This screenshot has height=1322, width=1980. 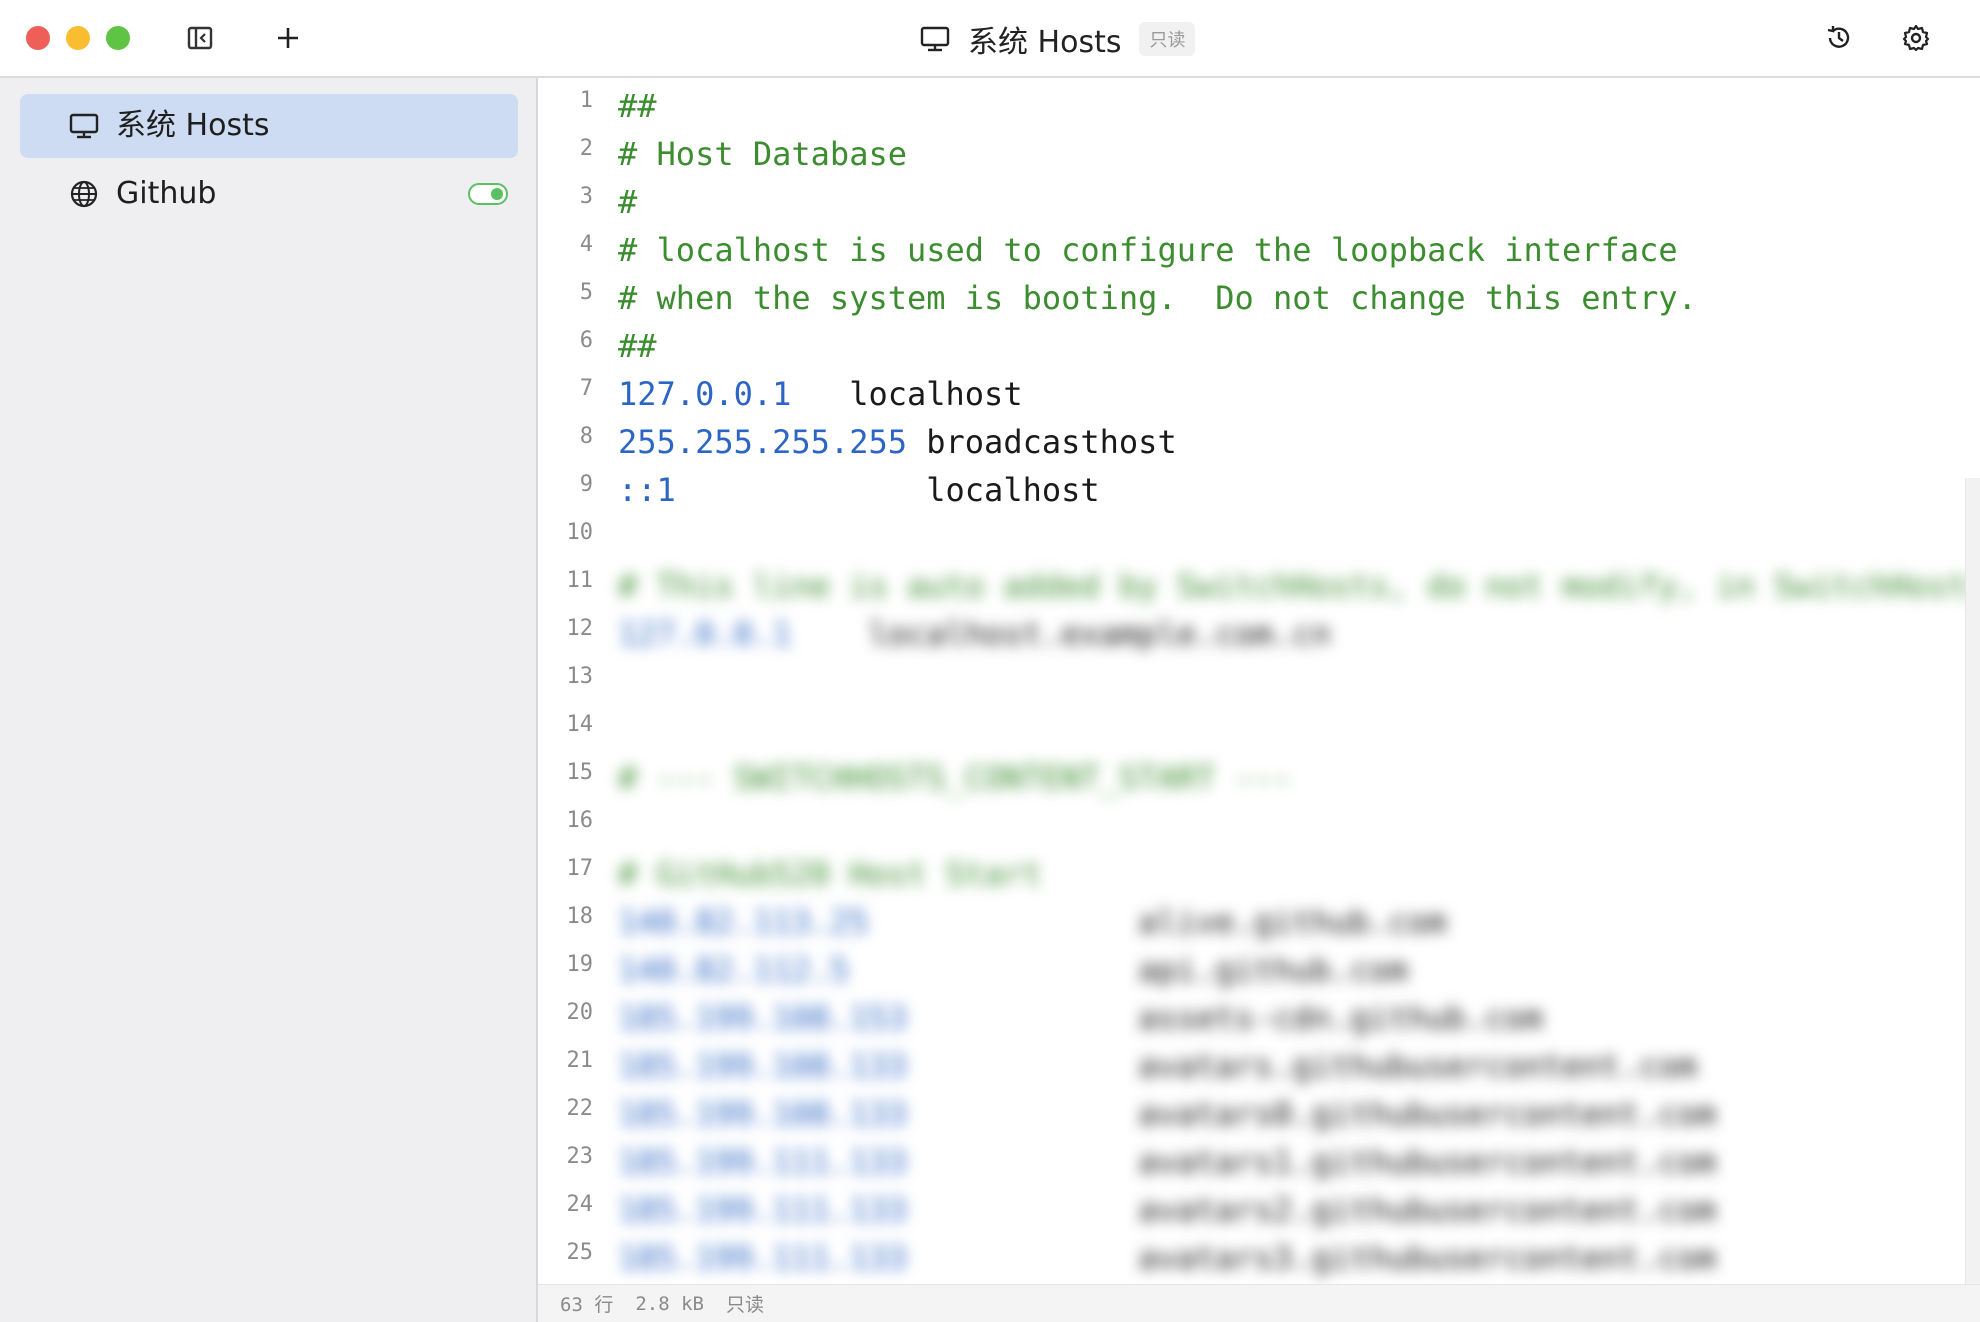 I want to click on line-count: 63 行, so click(x=587, y=1305).